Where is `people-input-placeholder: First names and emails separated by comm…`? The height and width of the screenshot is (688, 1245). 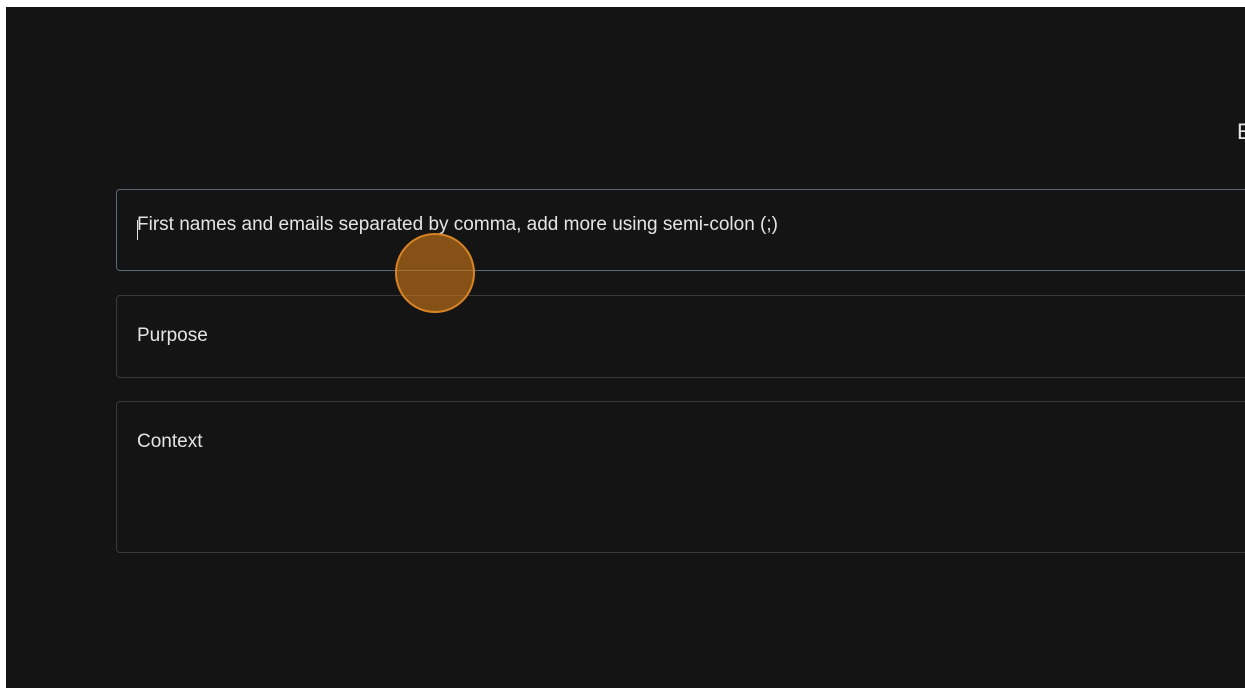 people-input-placeholder: First names and emails separated by comm… is located at coordinates (457, 224).